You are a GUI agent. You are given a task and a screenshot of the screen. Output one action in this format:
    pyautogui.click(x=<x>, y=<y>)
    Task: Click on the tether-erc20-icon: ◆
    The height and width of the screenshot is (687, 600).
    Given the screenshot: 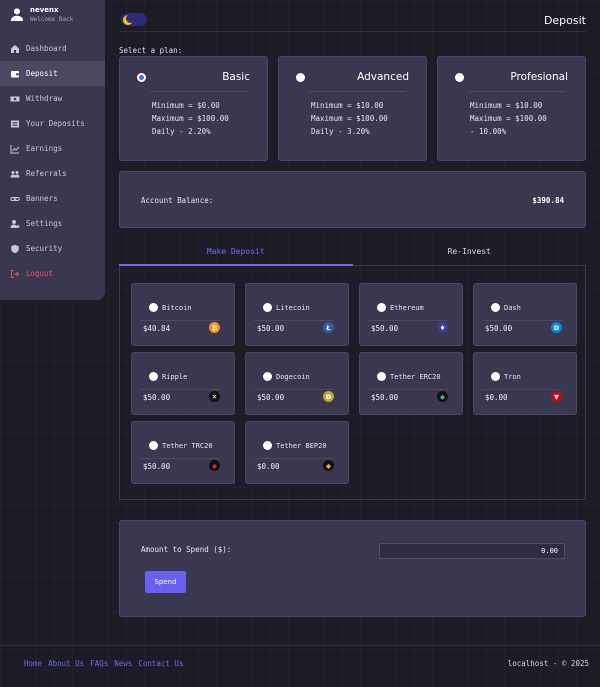 What is the action you would take?
    pyautogui.click(x=442, y=396)
    